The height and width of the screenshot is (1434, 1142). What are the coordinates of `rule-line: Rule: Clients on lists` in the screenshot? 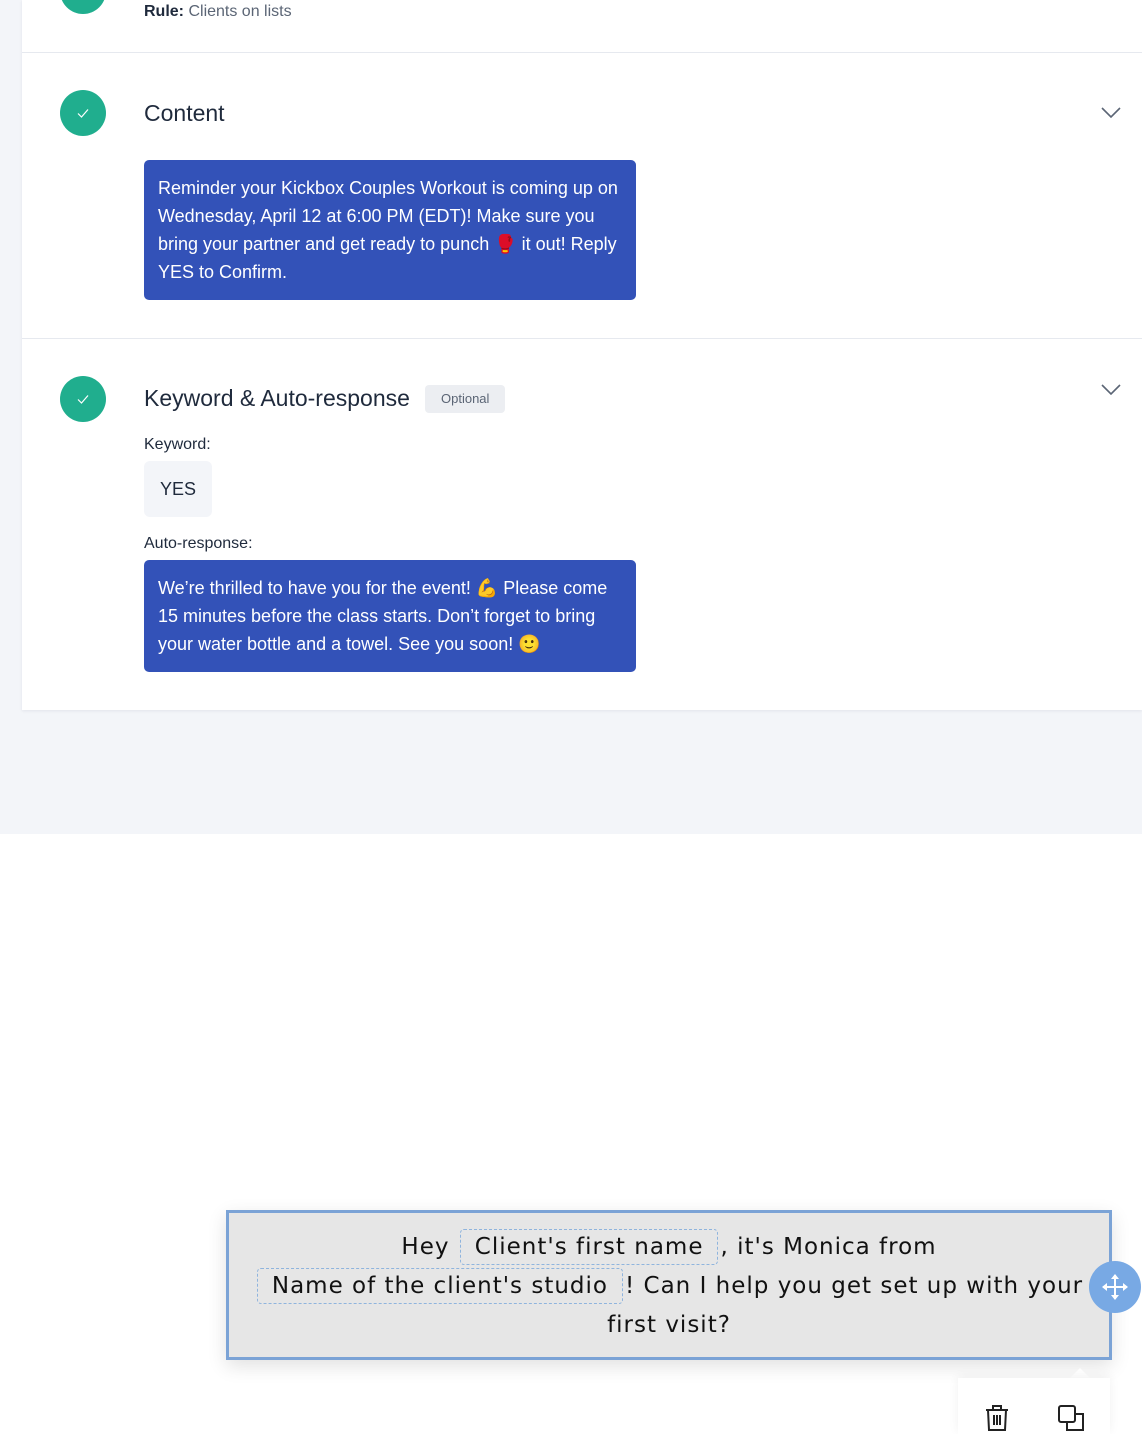 It's located at (218, 12).